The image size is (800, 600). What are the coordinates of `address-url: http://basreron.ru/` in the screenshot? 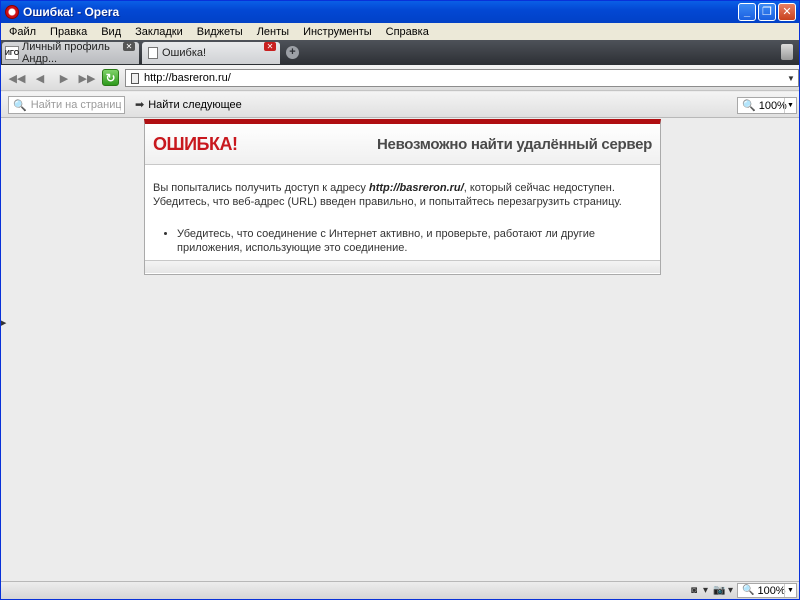 It's located at (187, 78).